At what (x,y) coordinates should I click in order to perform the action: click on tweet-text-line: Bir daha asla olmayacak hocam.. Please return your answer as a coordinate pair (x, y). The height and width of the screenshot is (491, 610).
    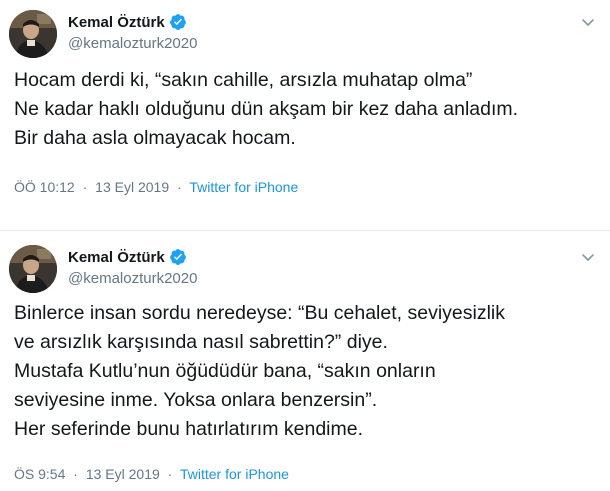
    Looking at the image, I should click on (155, 138).